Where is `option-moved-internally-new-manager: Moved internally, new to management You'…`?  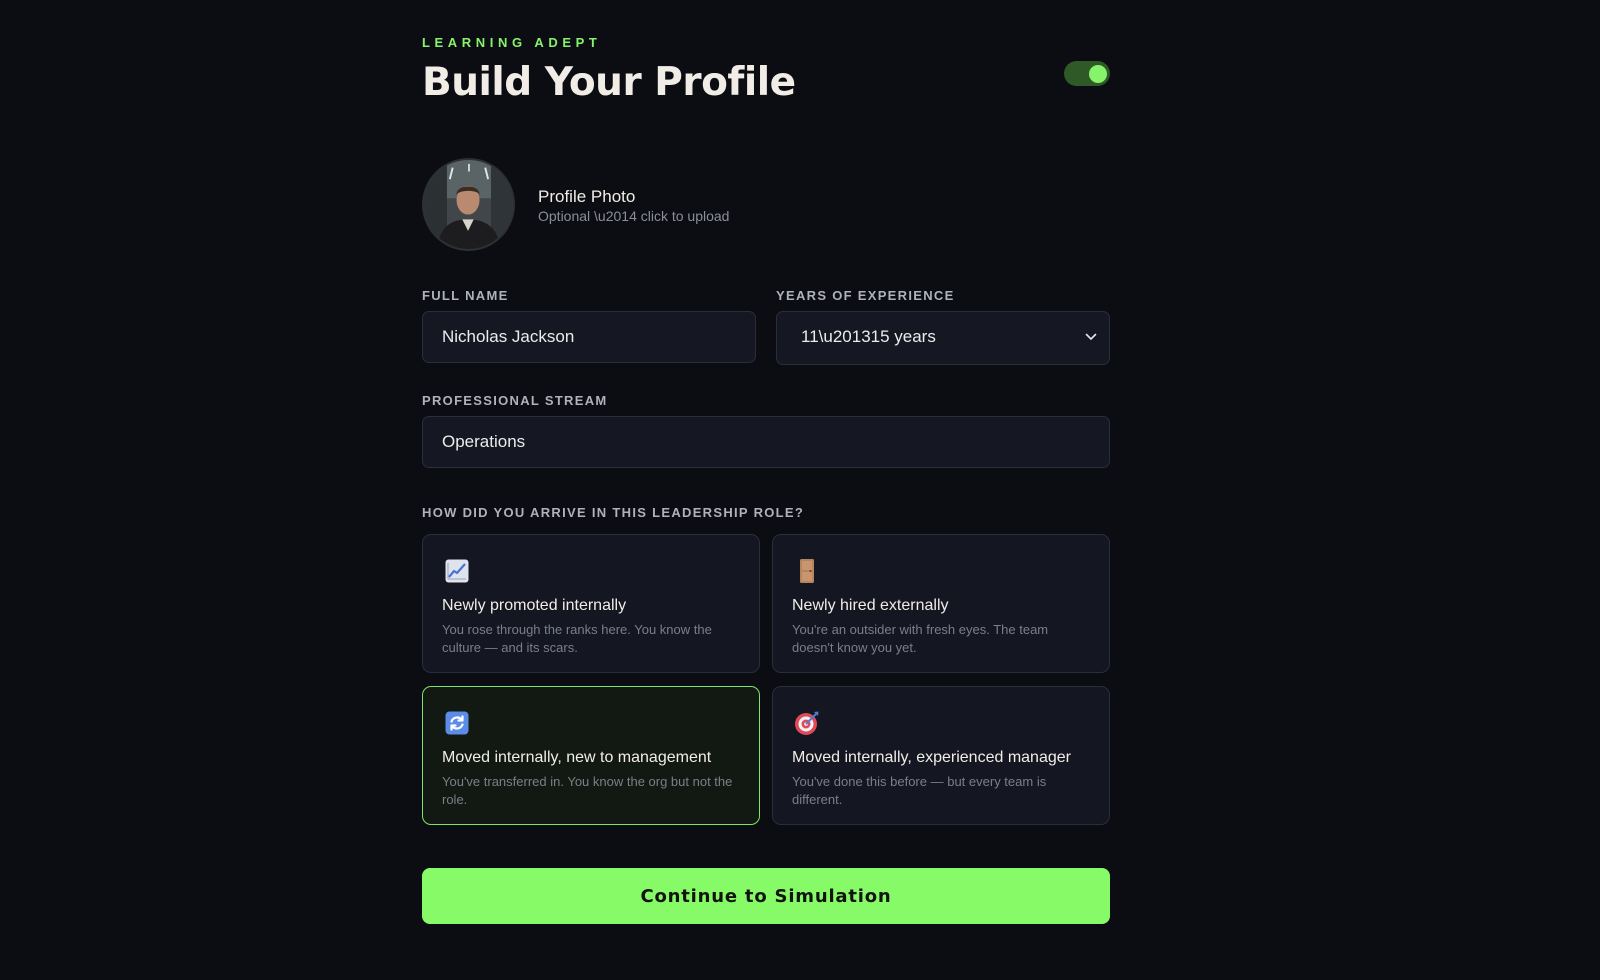
option-moved-internally-new-manager: Moved internally, new to management You'… is located at coordinates (591, 755).